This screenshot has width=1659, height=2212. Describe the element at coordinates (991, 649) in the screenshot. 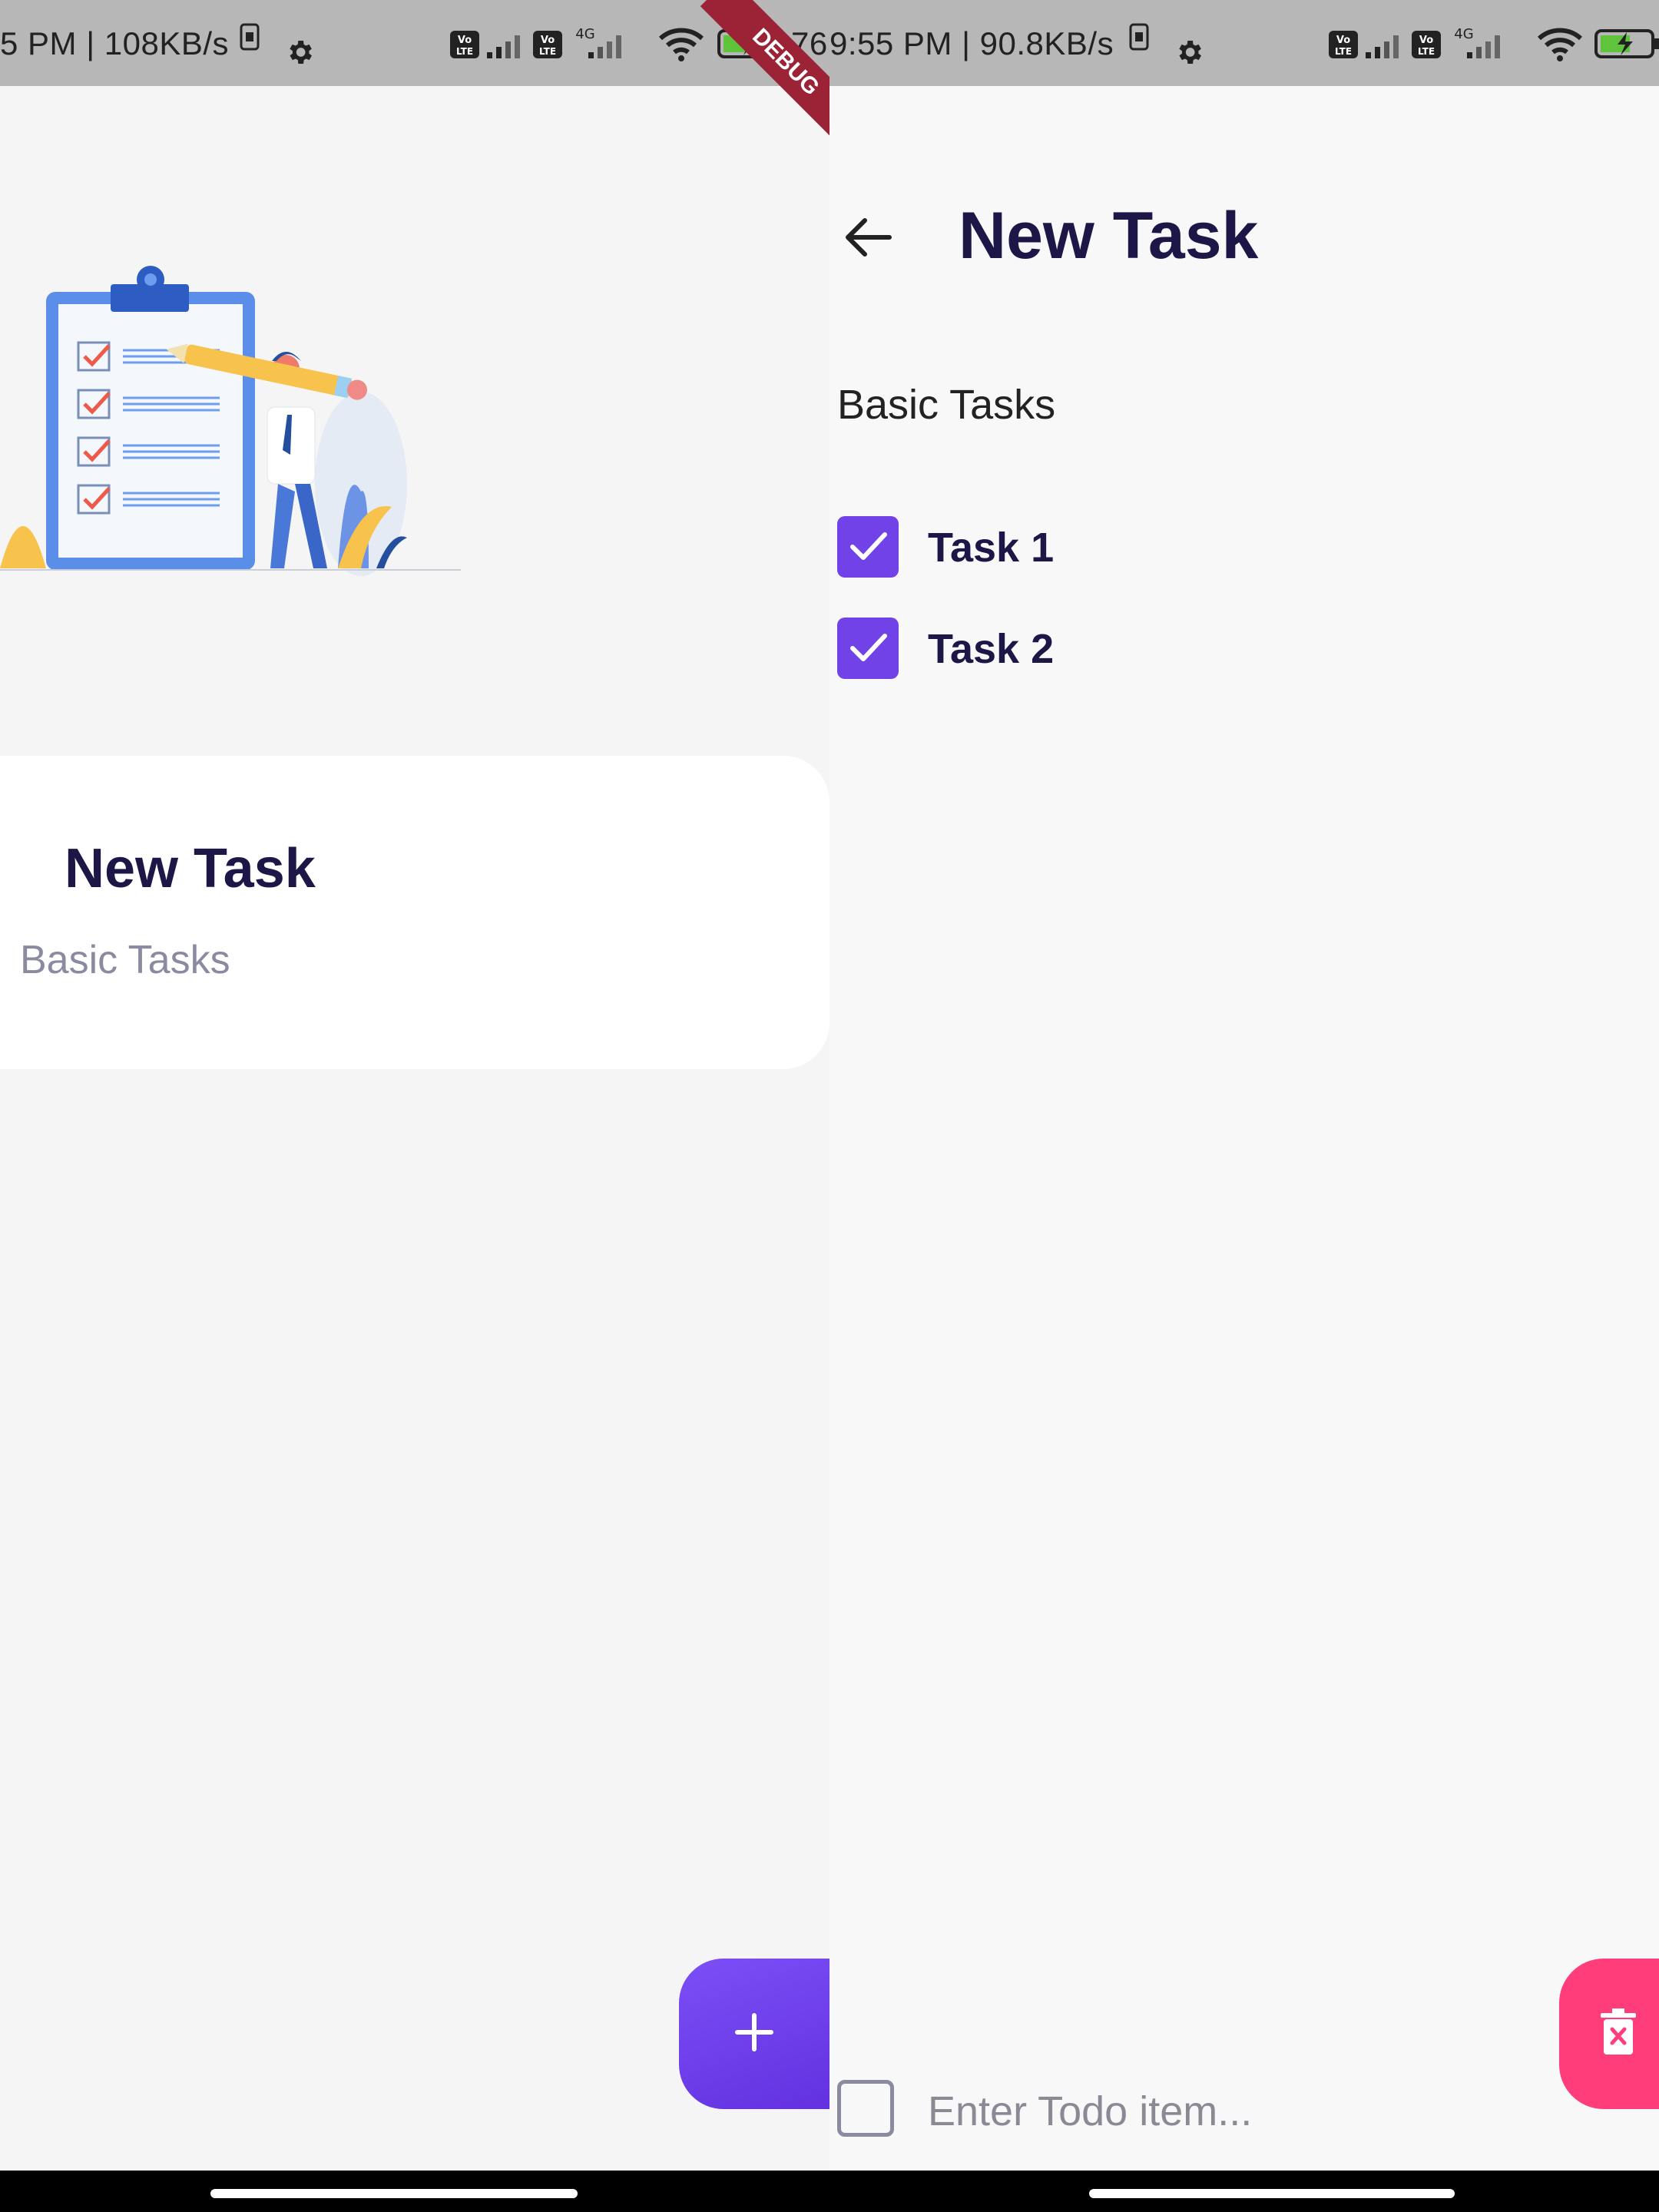

I see `todo-label: Task 2` at that location.